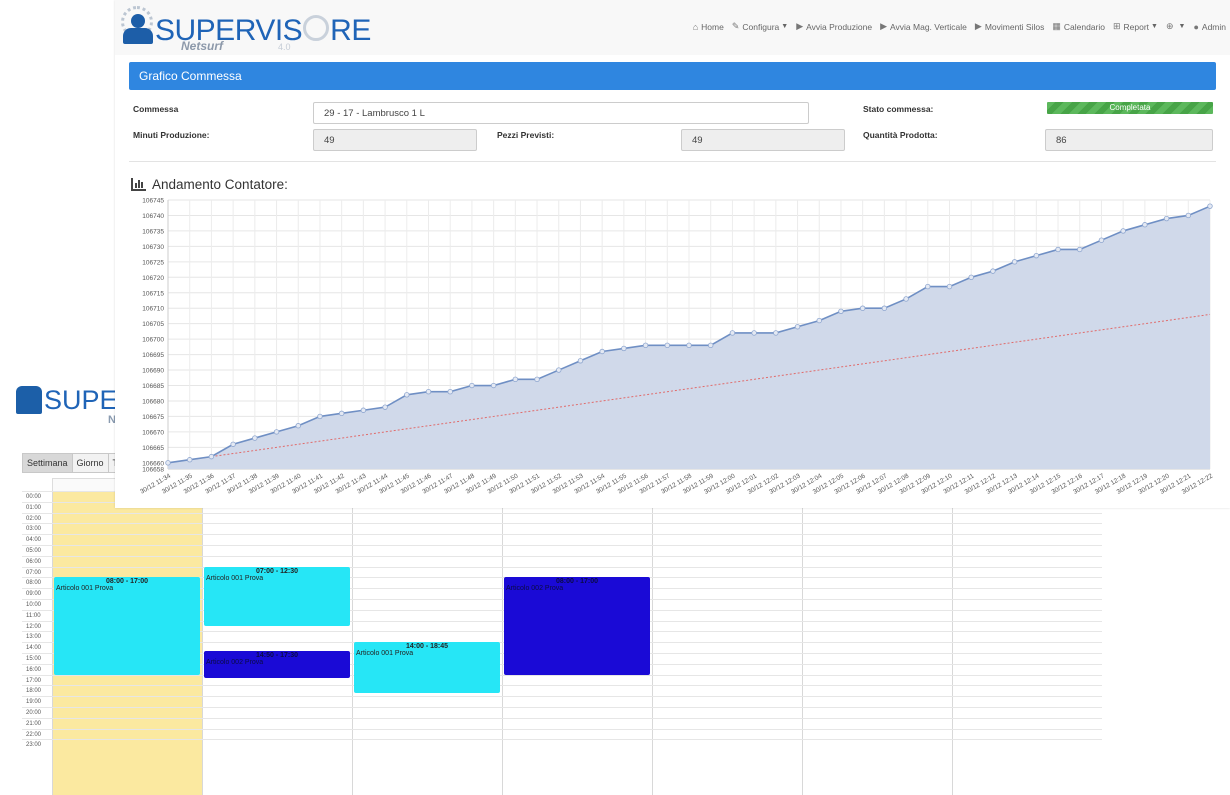 The width and height of the screenshot is (1230, 795). I want to click on menu-item-avvia-mag-verticale: ▶ Avvia Mag. Verticale, so click(923, 26).